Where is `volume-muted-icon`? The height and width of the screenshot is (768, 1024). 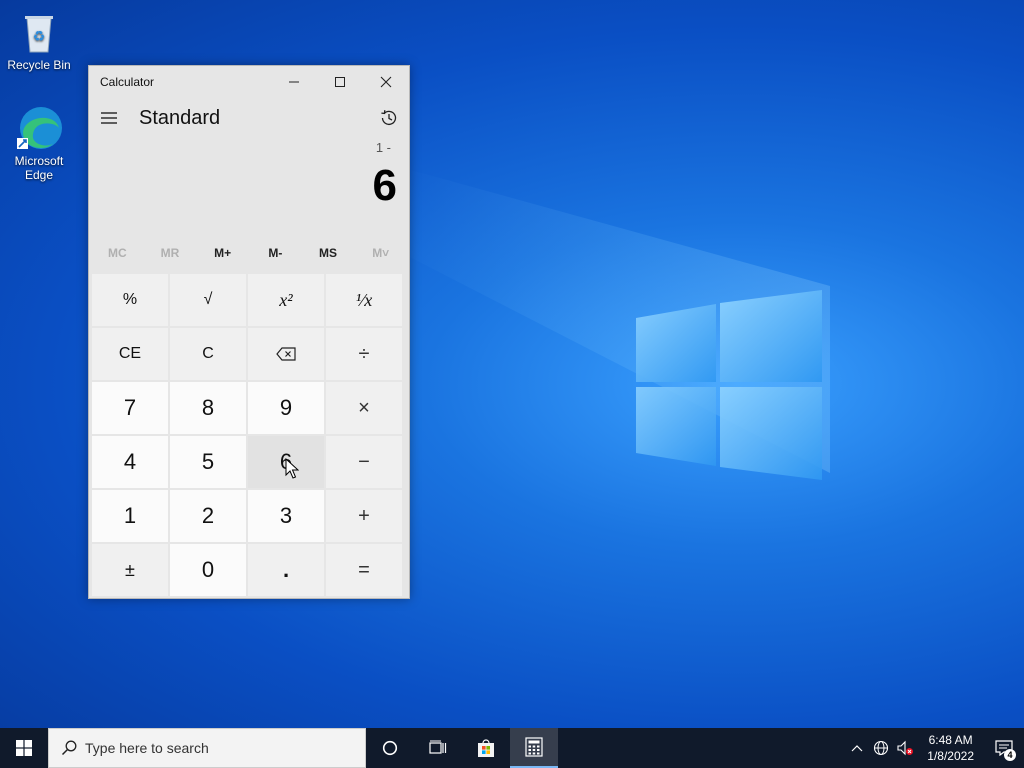
volume-muted-icon is located at coordinates (905, 748).